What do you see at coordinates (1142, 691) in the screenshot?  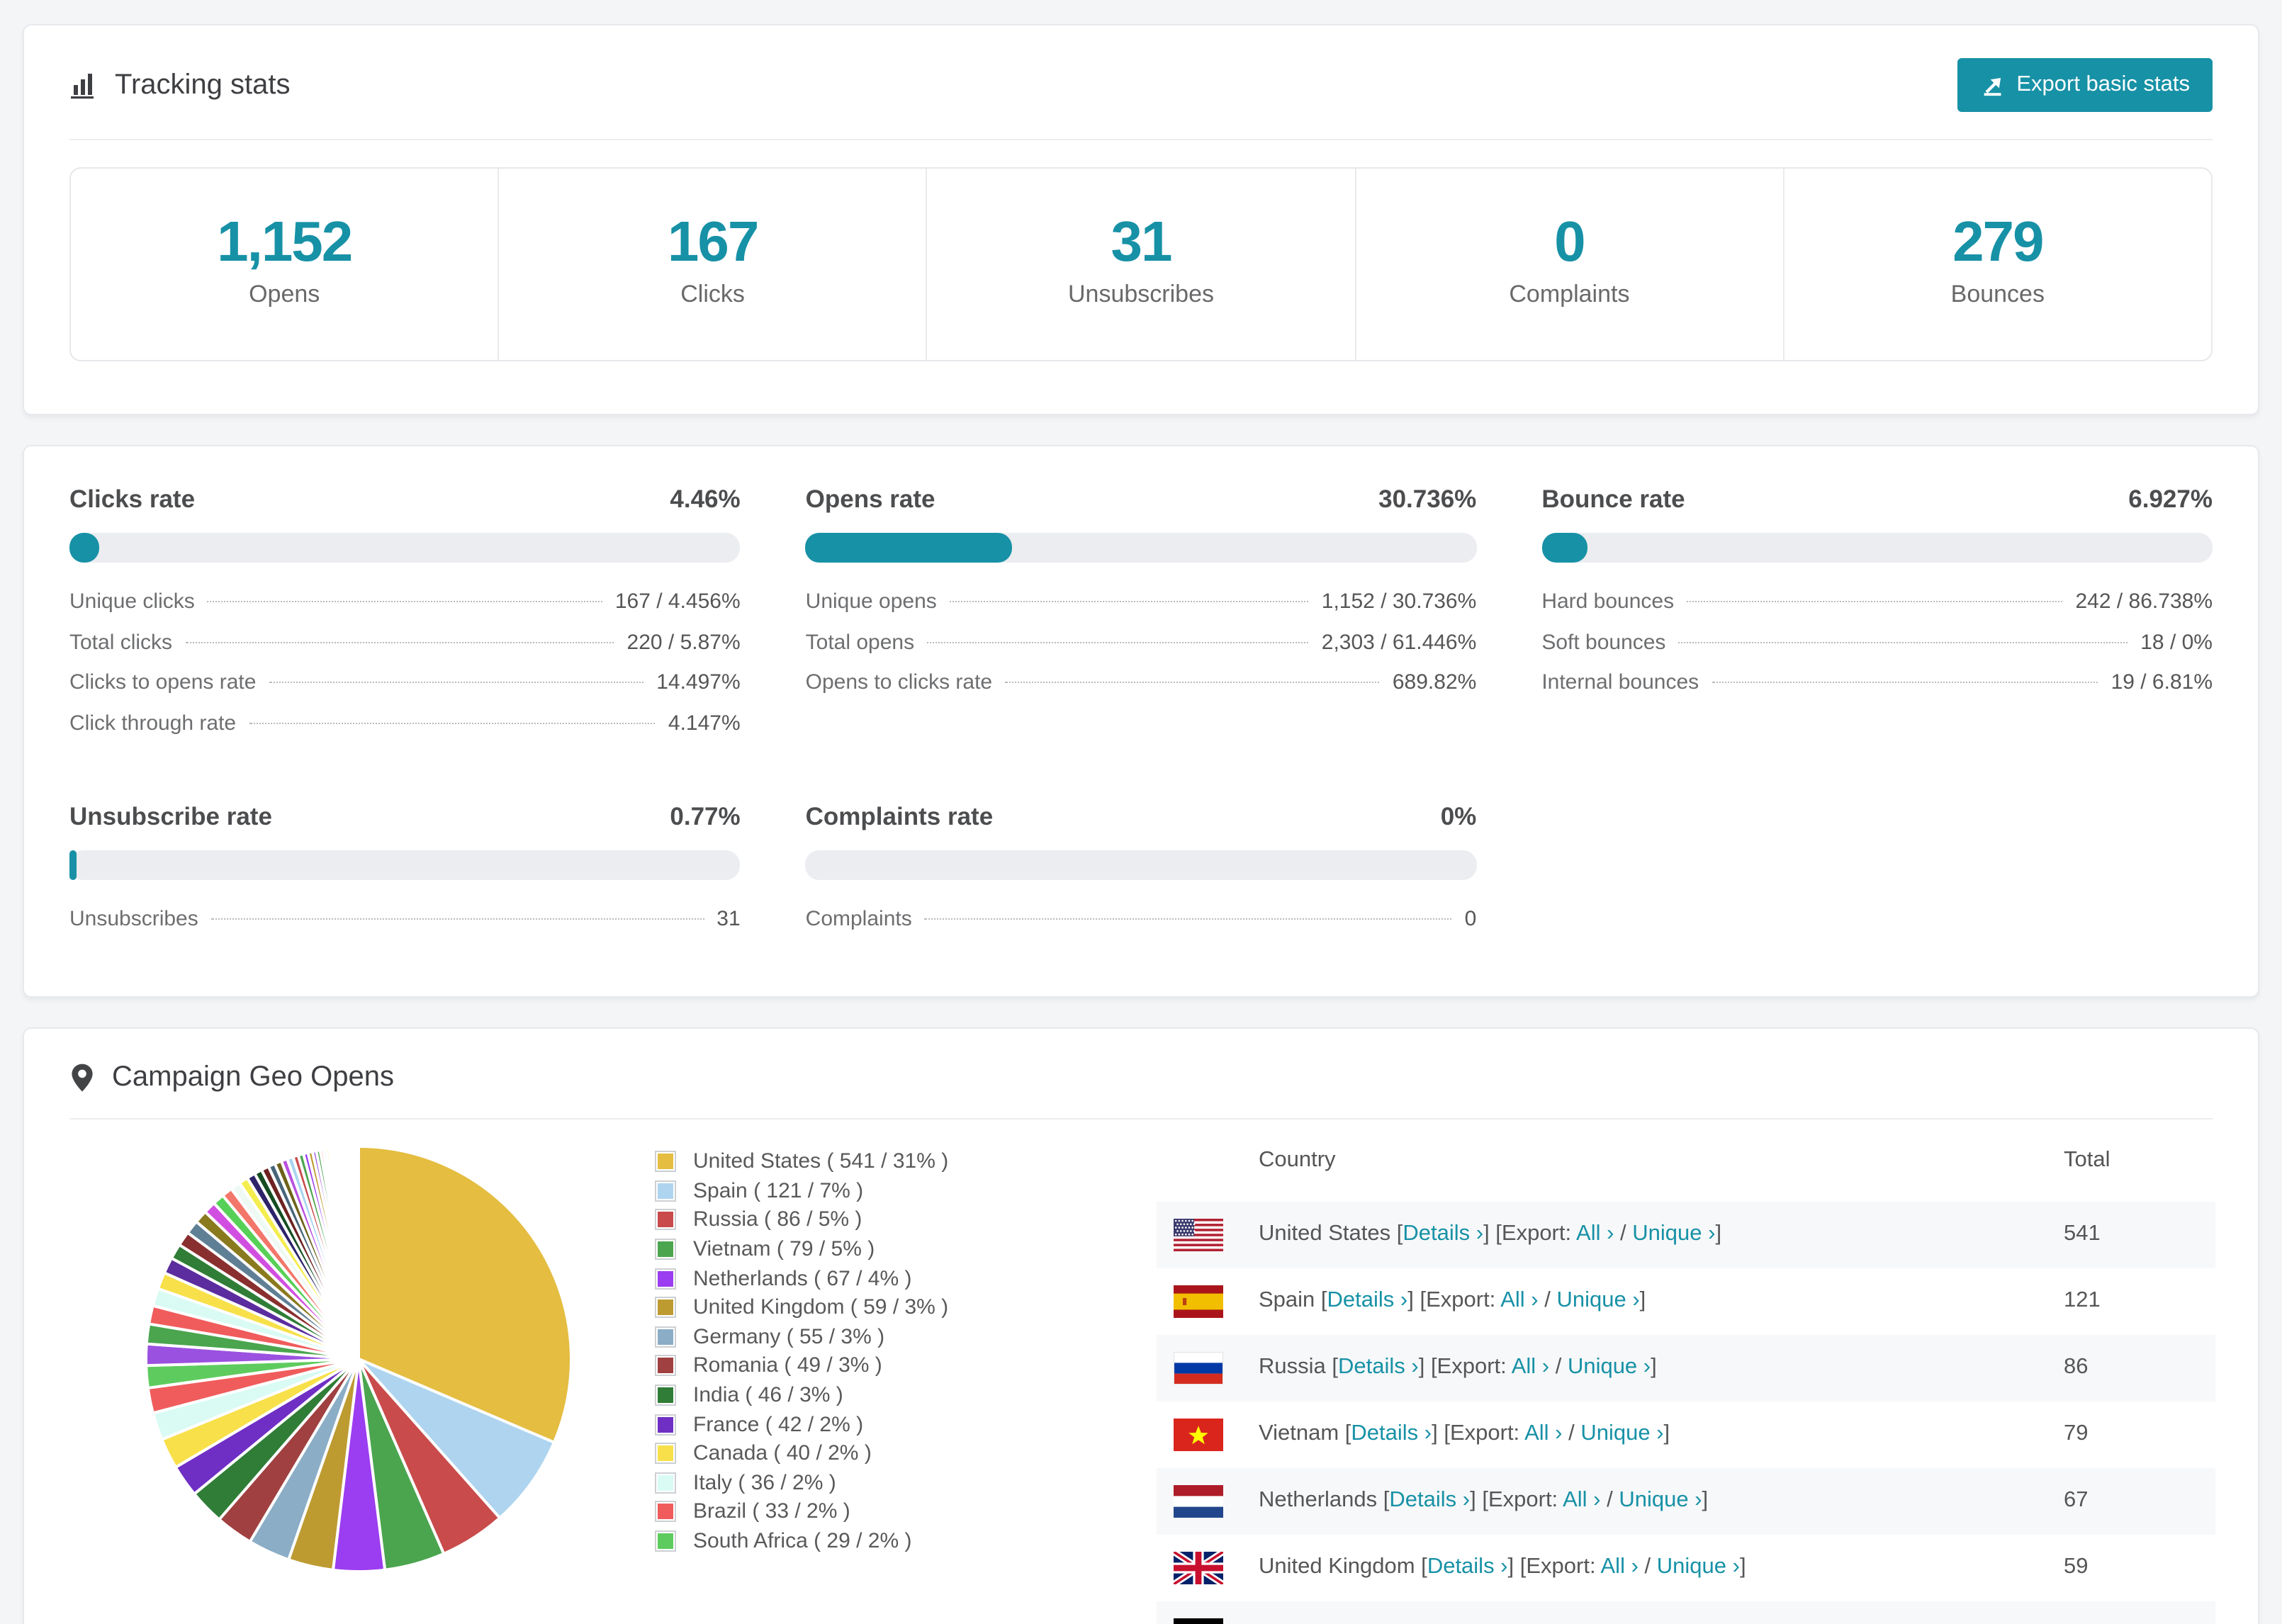 I see `rate-stat-row: Opens to clicks rate 689.82%` at bounding box center [1142, 691].